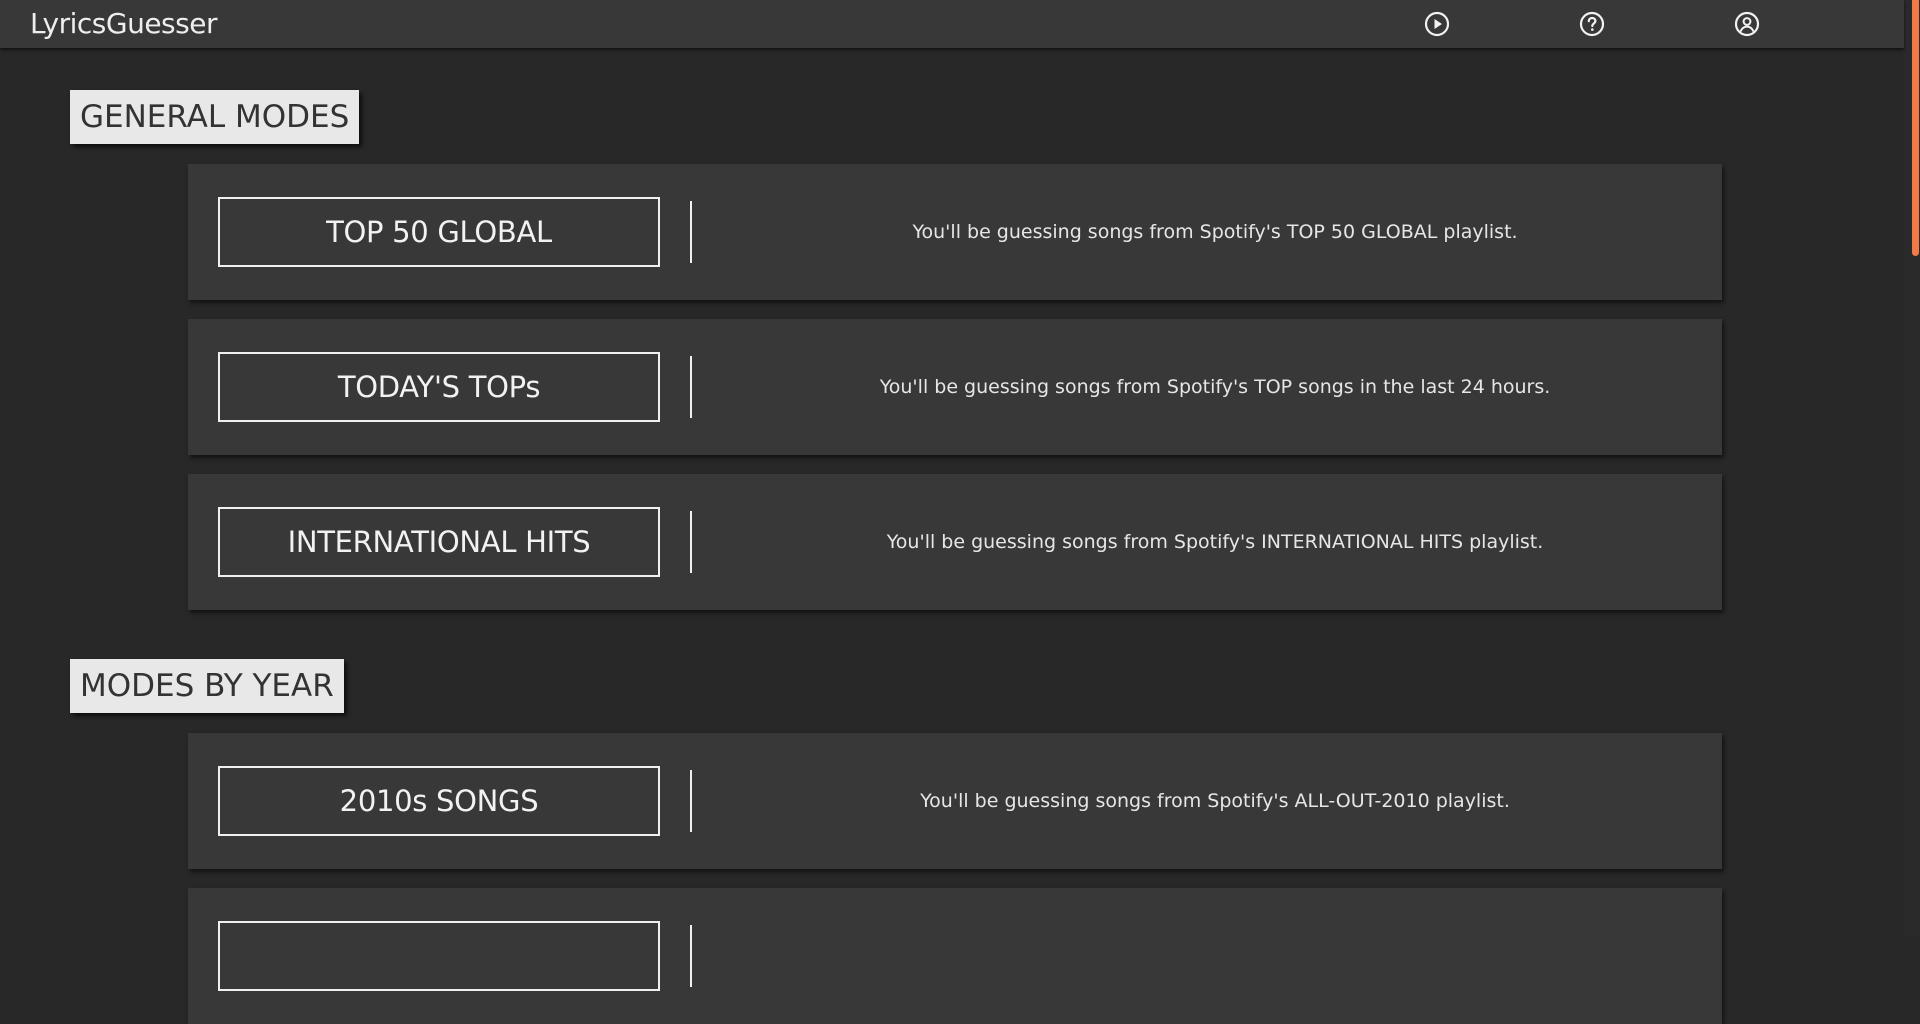 This screenshot has height=1024, width=1920. Describe the element at coordinates (439, 956) in the screenshot. I see `mode-button-partial` at that location.